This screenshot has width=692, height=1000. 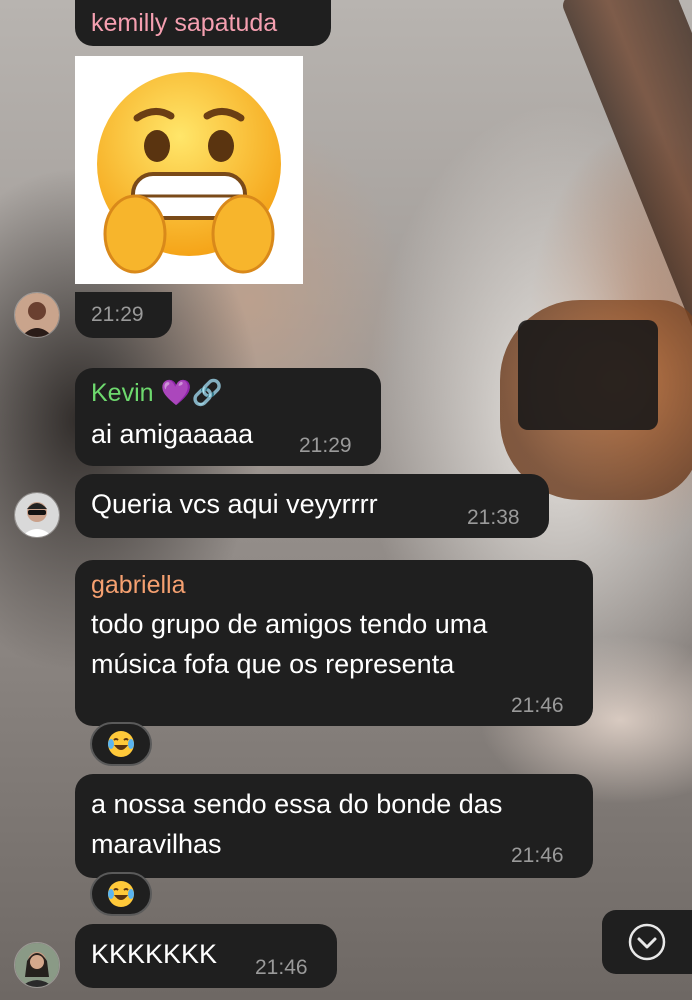 I want to click on message-bubble: KKKKKKK 21:46, so click(x=206, y=956).